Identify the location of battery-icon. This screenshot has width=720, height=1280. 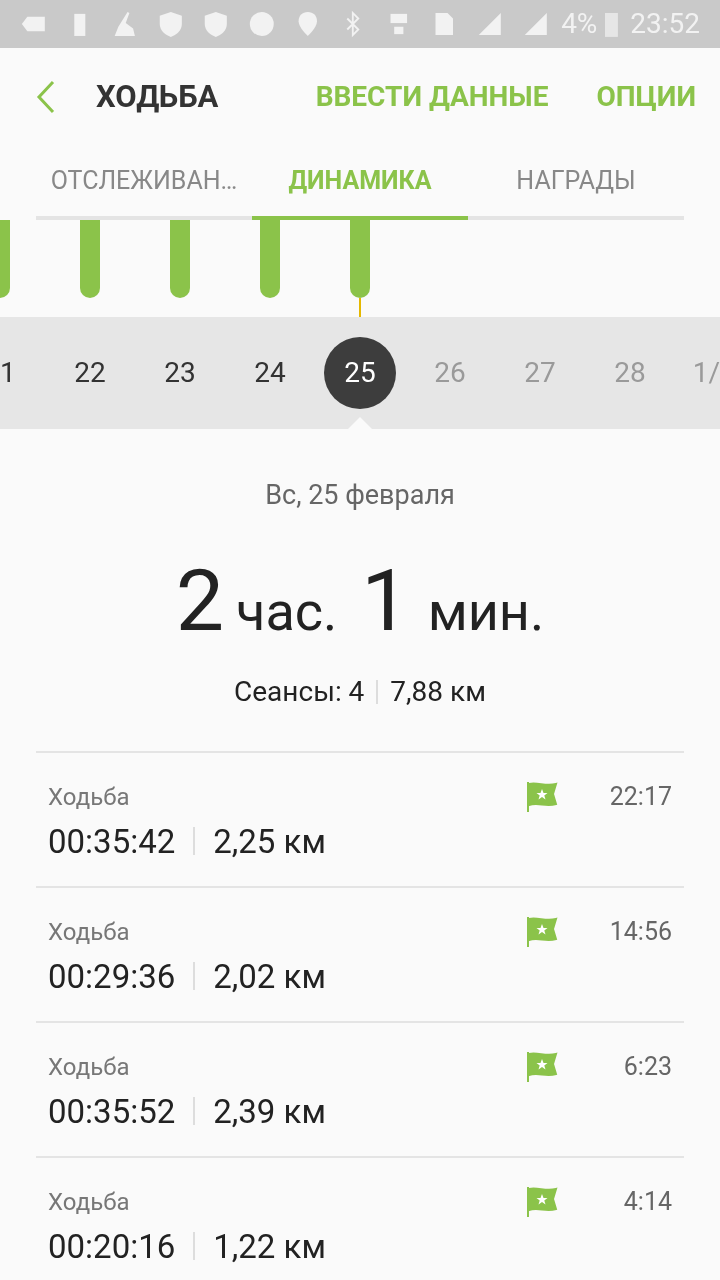
(612, 24).